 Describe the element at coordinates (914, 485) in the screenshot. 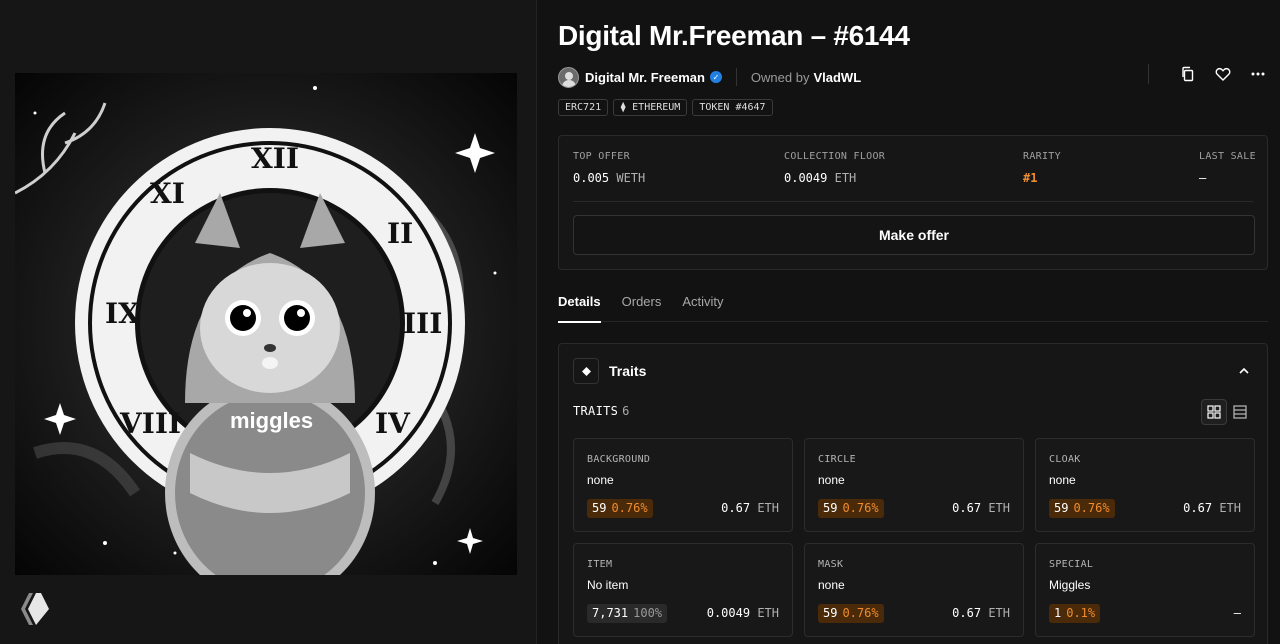

I see `trait-card-circle: CIRCLE none 59 0.76% 0.67 ETH` at that location.